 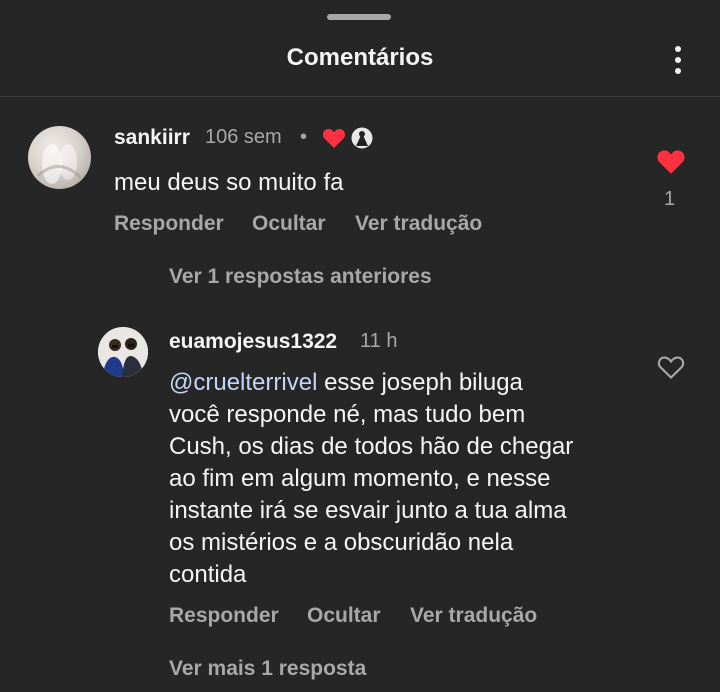 What do you see at coordinates (229, 182) in the screenshot?
I see `comment-text: meu deus so muito fa` at bounding box center [229, 182].